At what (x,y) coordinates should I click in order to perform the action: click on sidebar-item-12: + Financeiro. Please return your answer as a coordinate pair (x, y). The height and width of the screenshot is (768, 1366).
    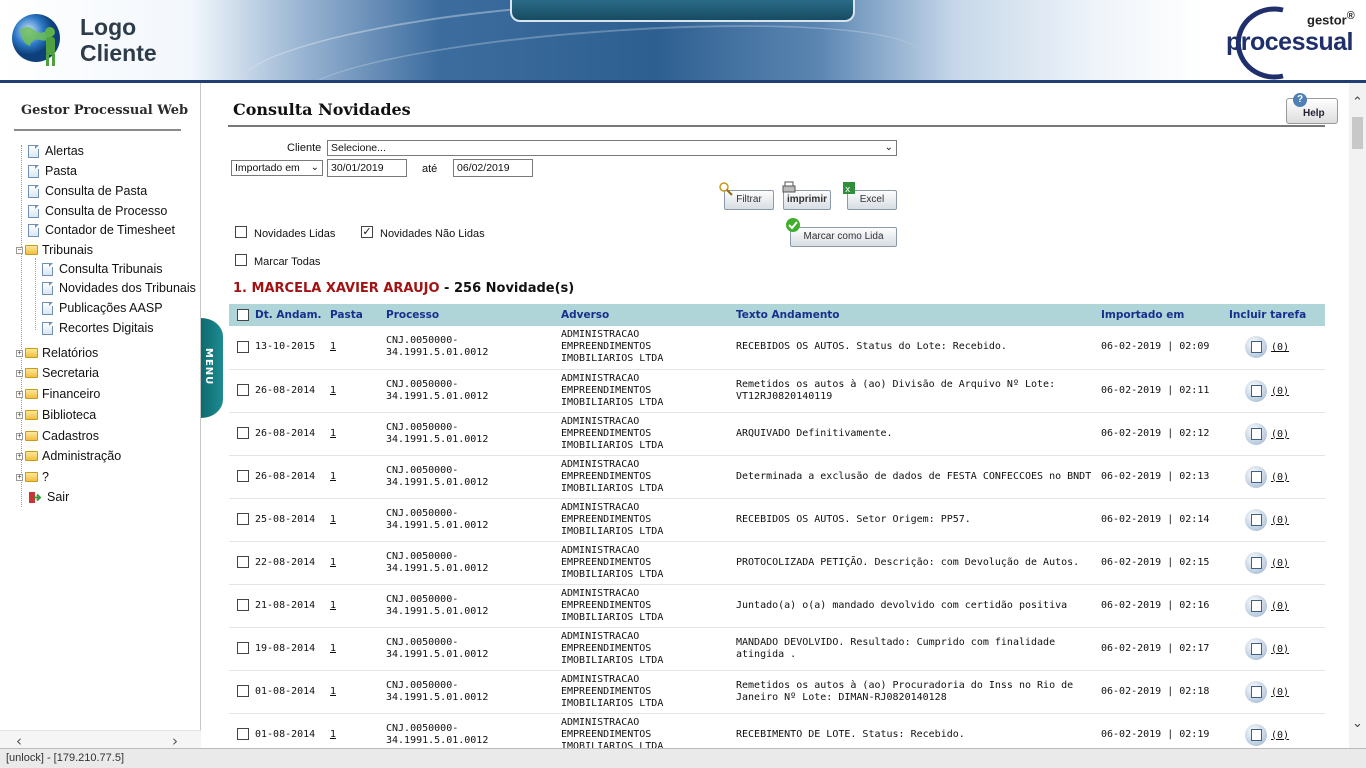
    Looking at the image, I should click on (58, 394).